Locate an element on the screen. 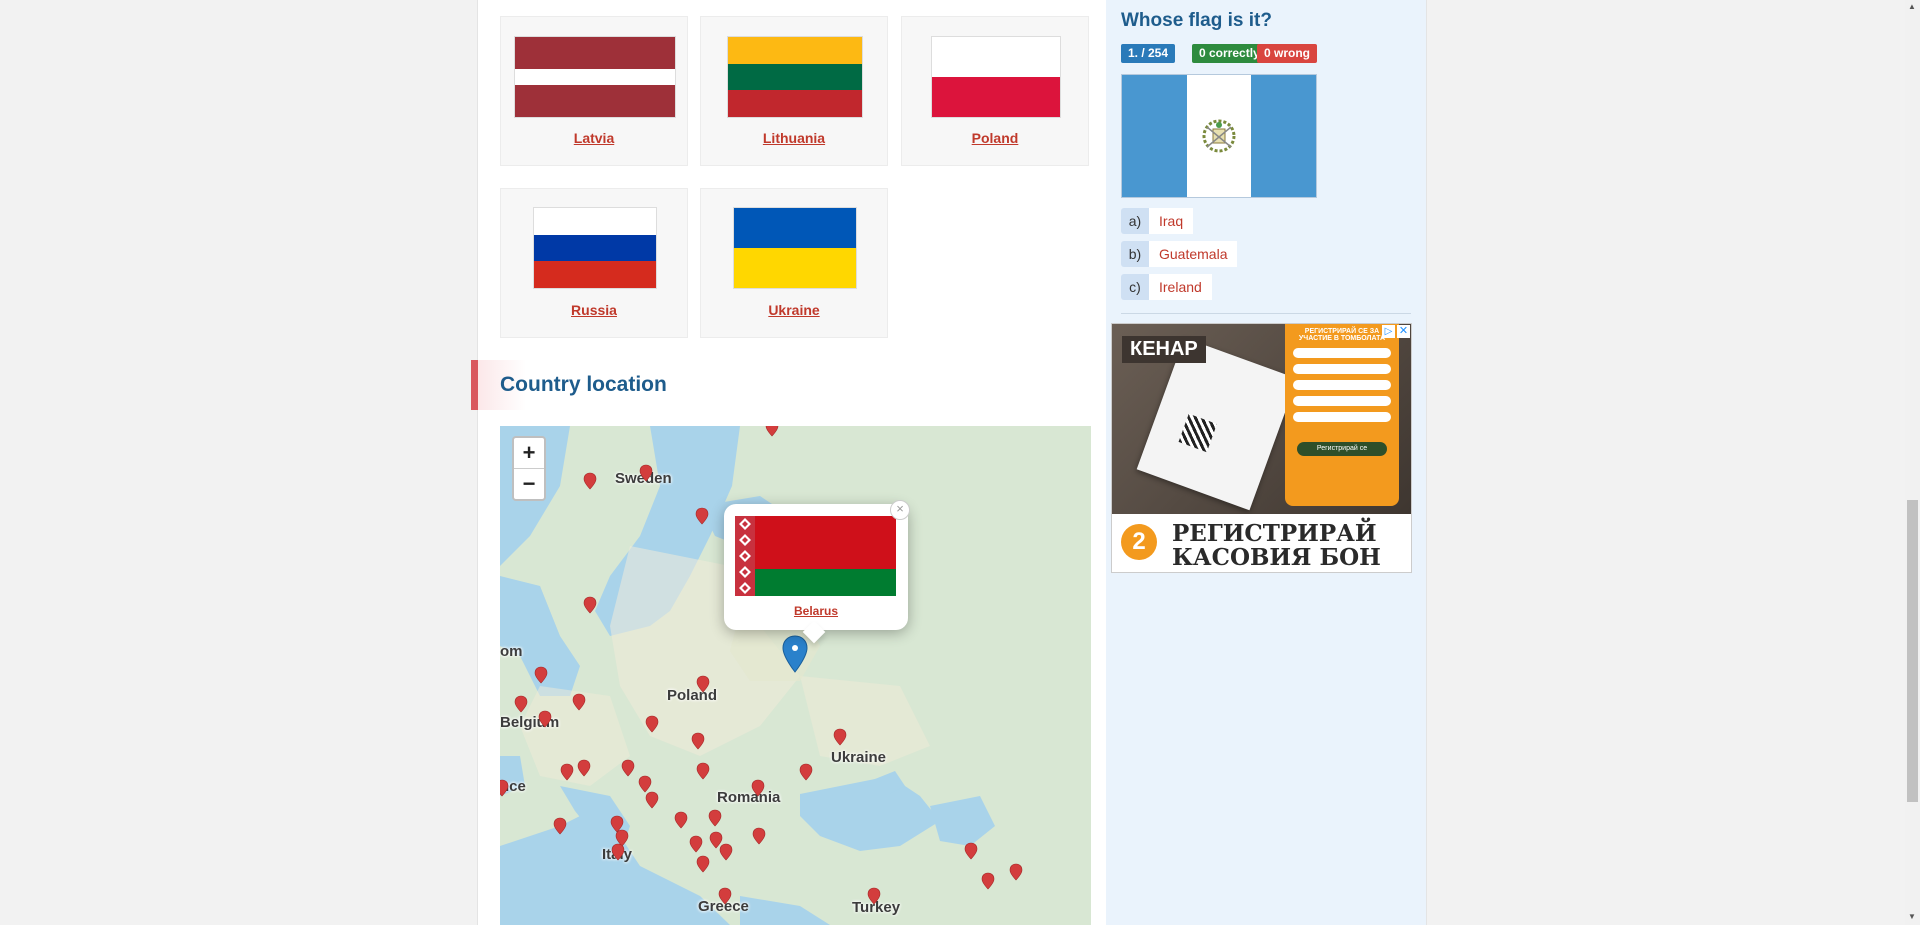 The image size is (1920, 925). ad-caption-line2: КАСОВИЯ БОН is located at coordinates (1276, 557).